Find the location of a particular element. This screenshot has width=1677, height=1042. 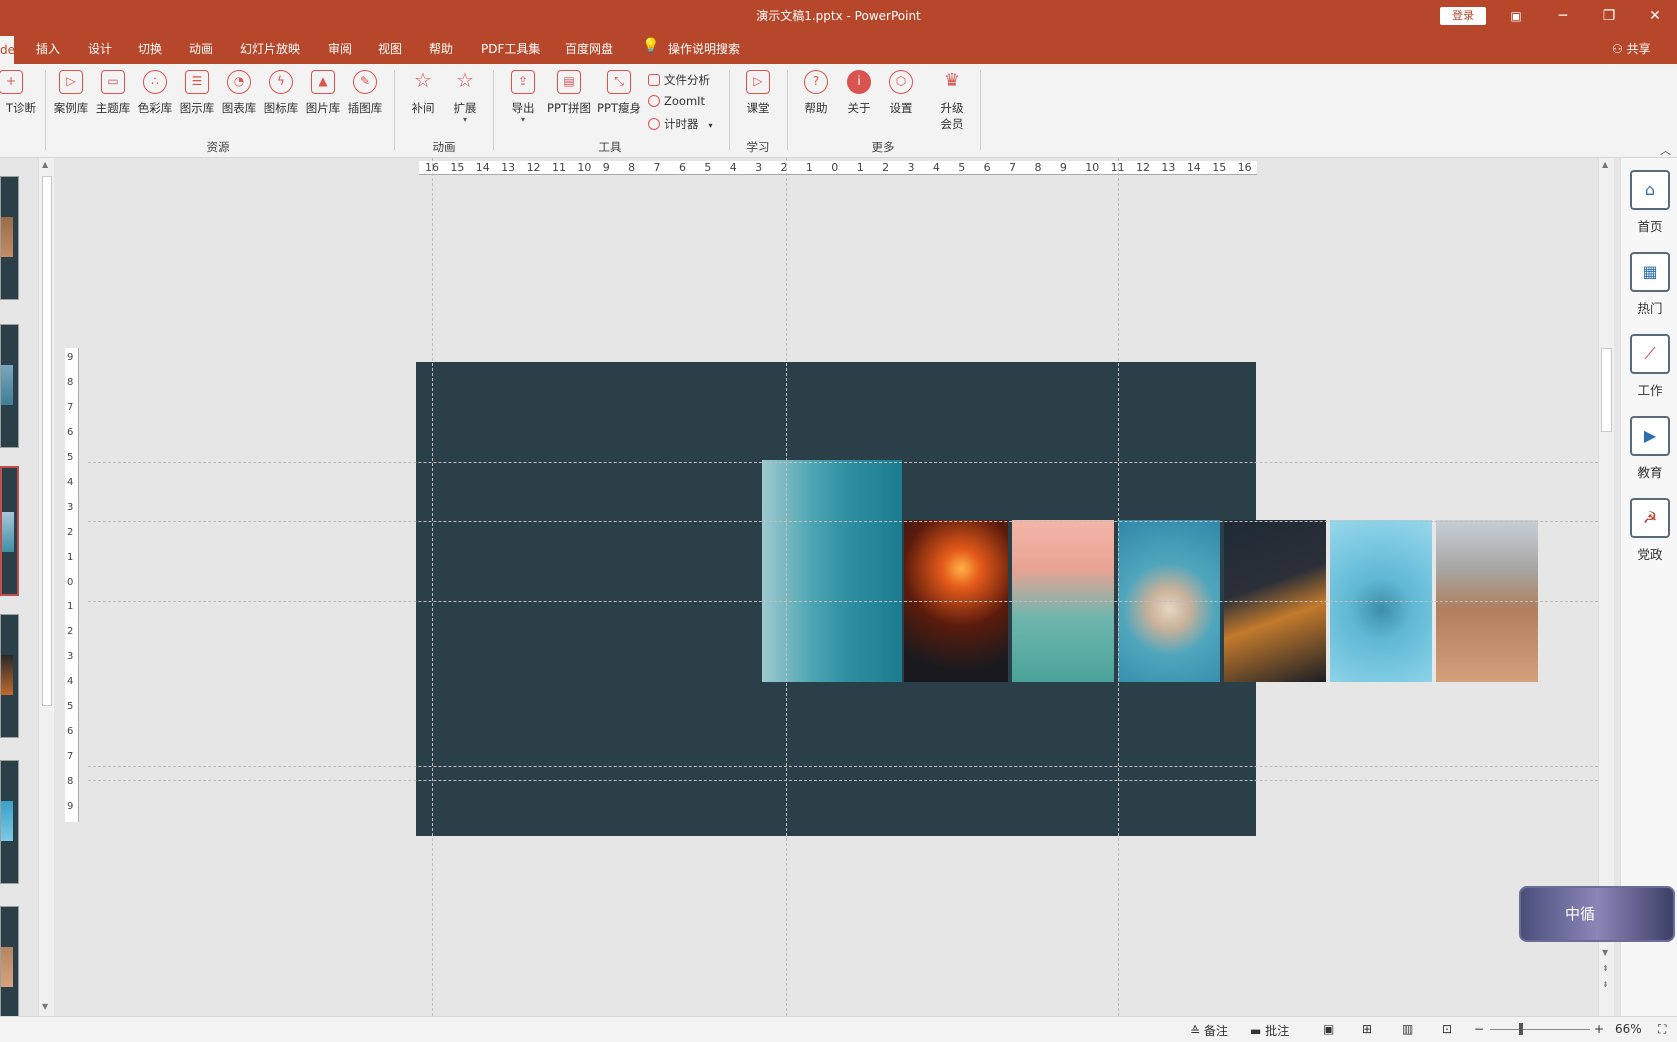

side-item-education: ▶ 教育 is located at coordinates (1650, 448).